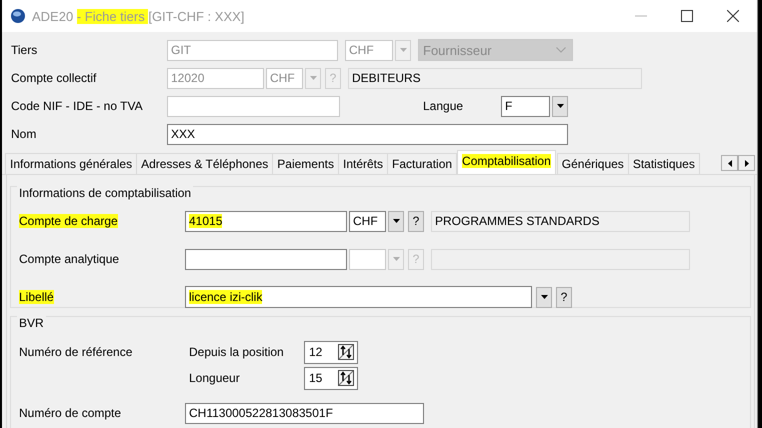 Image resolution: width=762 pixels, height=428 pixels. What do you see at coordinates (367, 134) in the screenshot?
I see `name-field: XXX` at bounding box center [367, 134].